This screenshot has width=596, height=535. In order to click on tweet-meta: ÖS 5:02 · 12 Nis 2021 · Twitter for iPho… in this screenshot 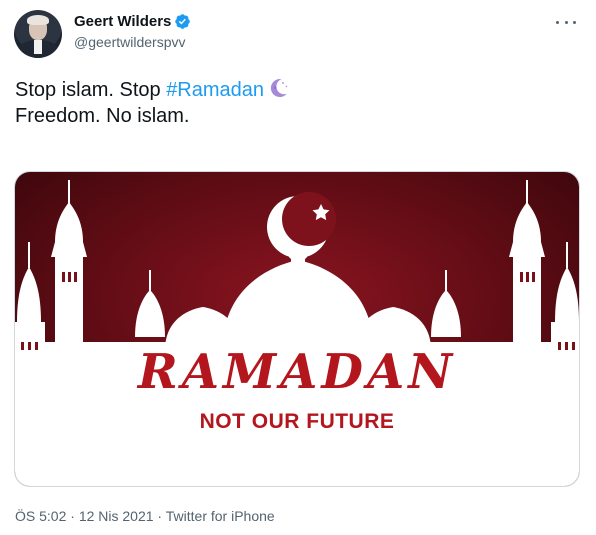, I will do `click(145, 516)`.